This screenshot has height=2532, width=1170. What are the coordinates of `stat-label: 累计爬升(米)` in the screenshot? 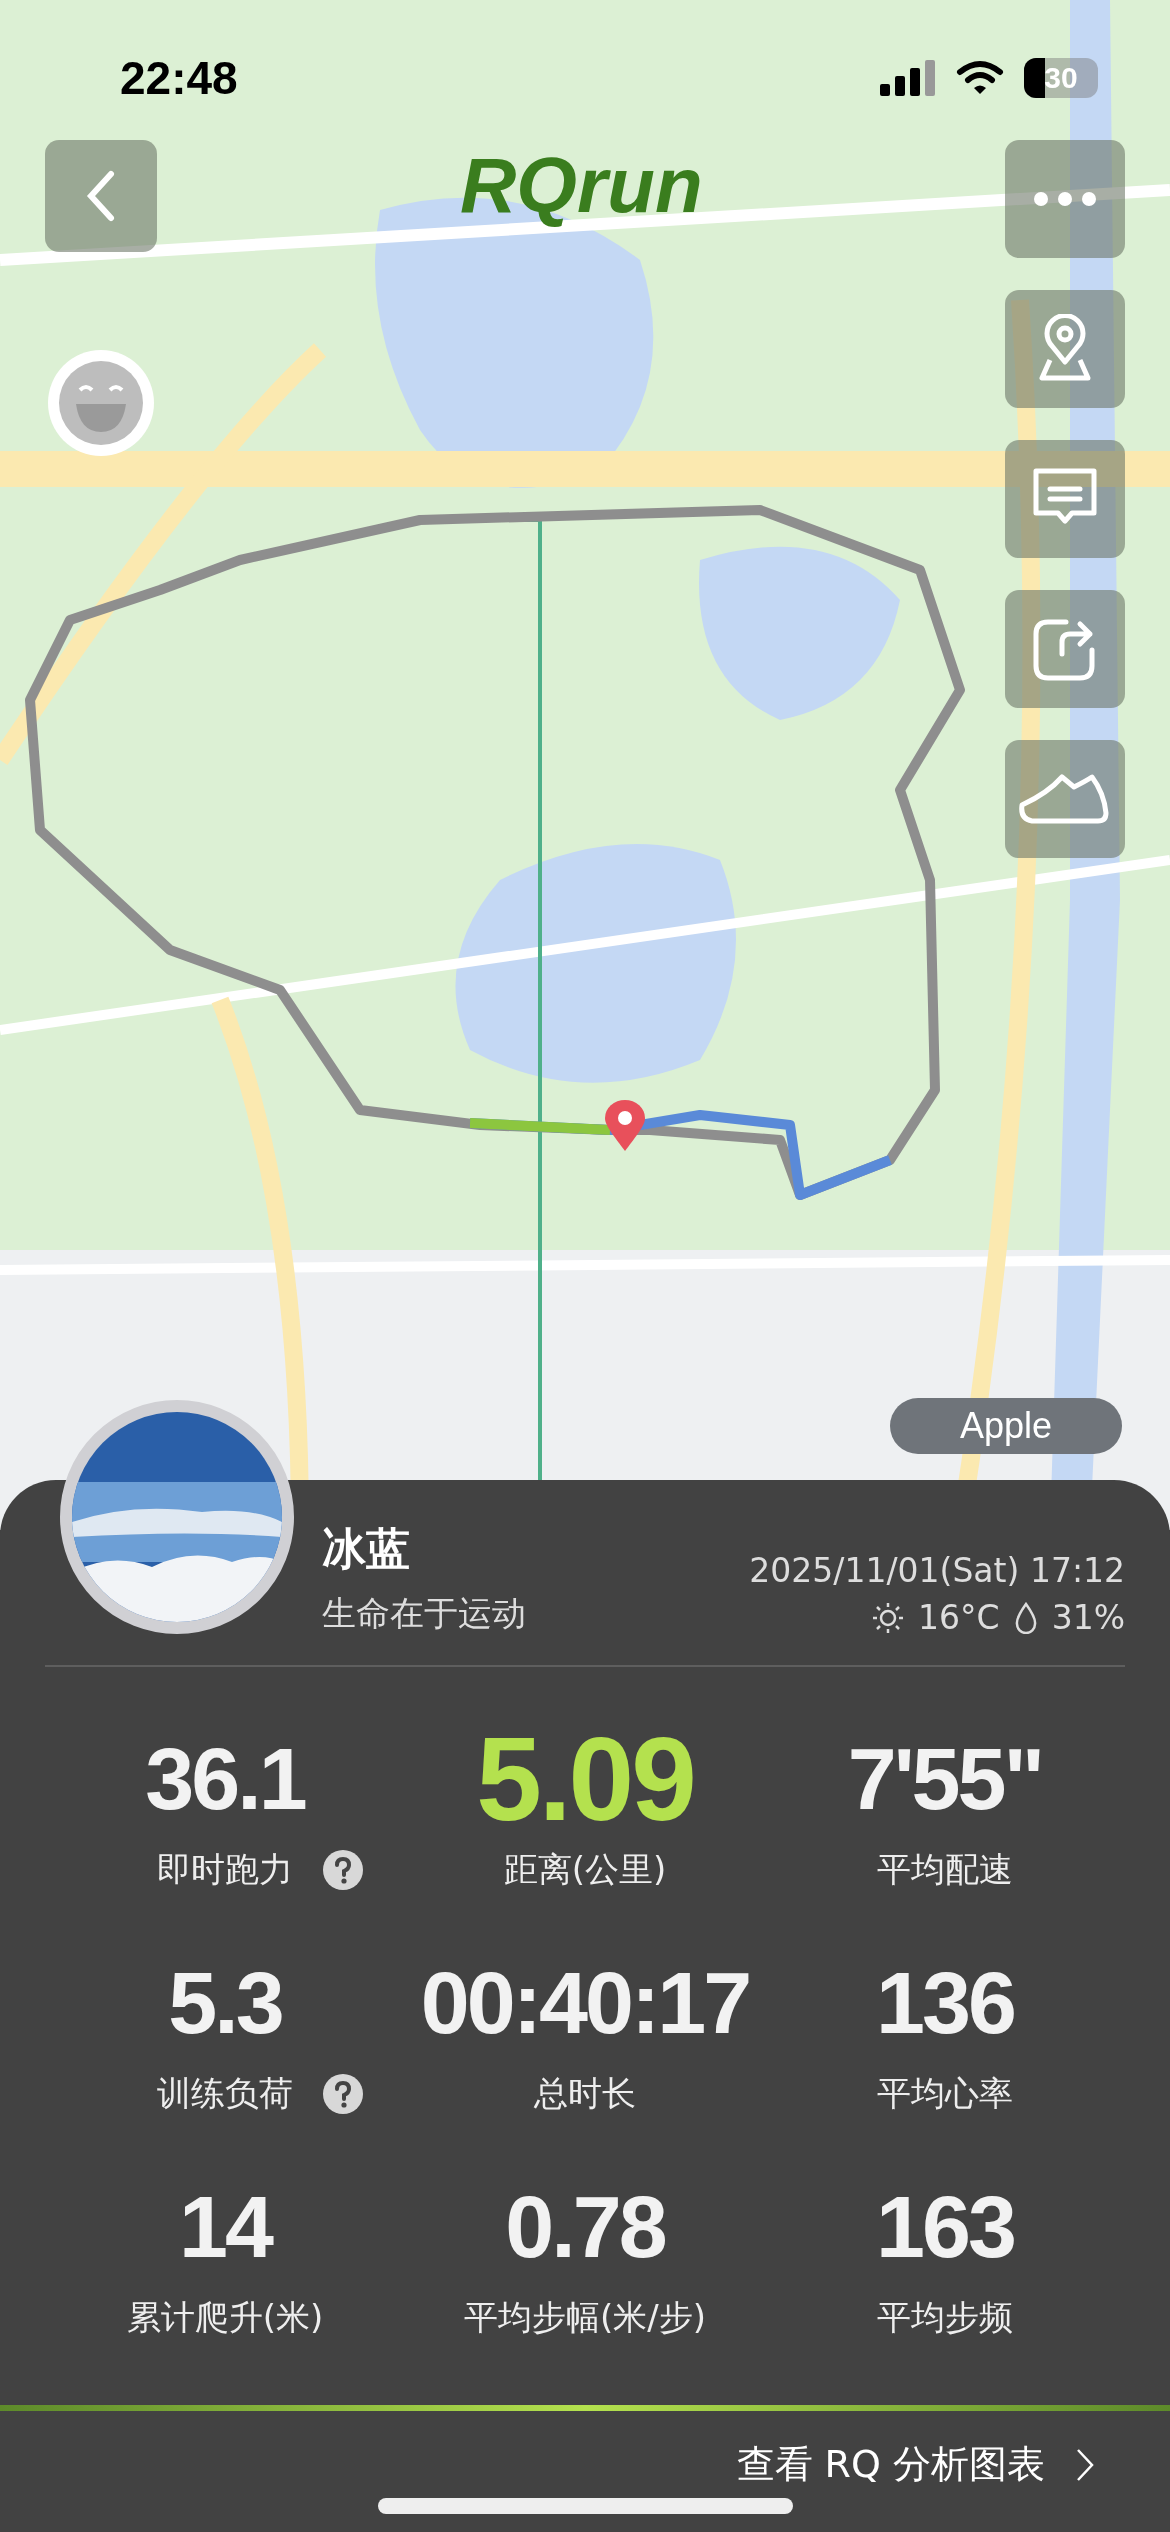 It's located at (225, 2317).